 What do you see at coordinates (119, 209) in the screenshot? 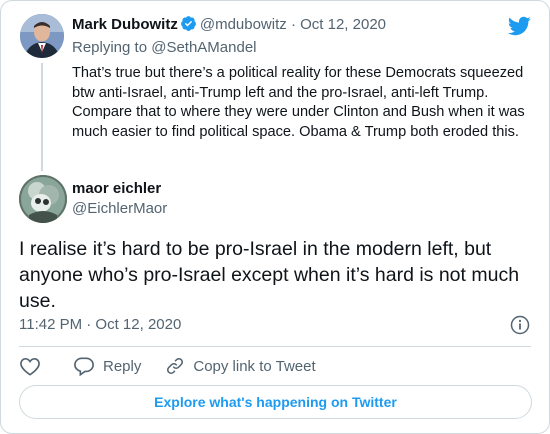
I see `main-author-handle: @EichlerMaor` at bounding box center [119, 209].